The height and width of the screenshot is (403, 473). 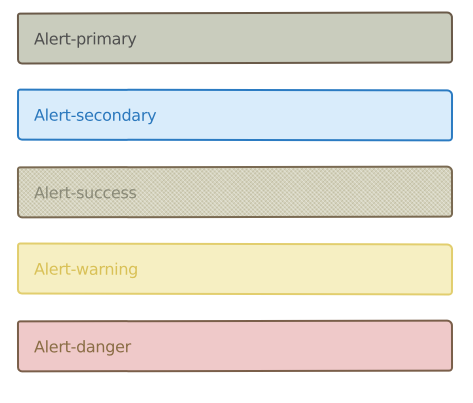 What do you see at coordinates (235, 269) in the screenshot?
I see `alert-warning: Alert-warning` at bounding box center [235, 269].